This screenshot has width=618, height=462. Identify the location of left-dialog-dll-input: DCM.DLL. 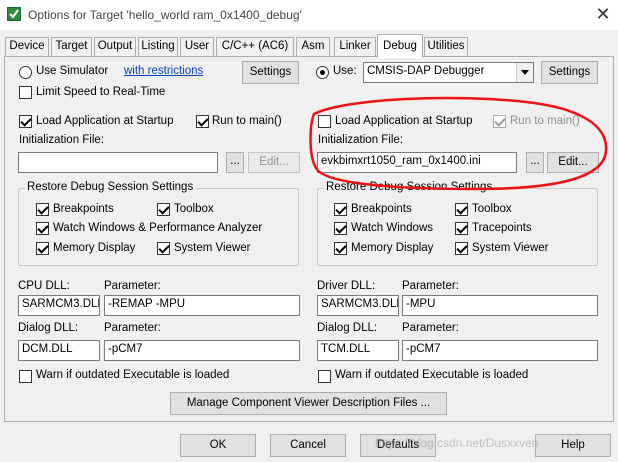
(59, 350).